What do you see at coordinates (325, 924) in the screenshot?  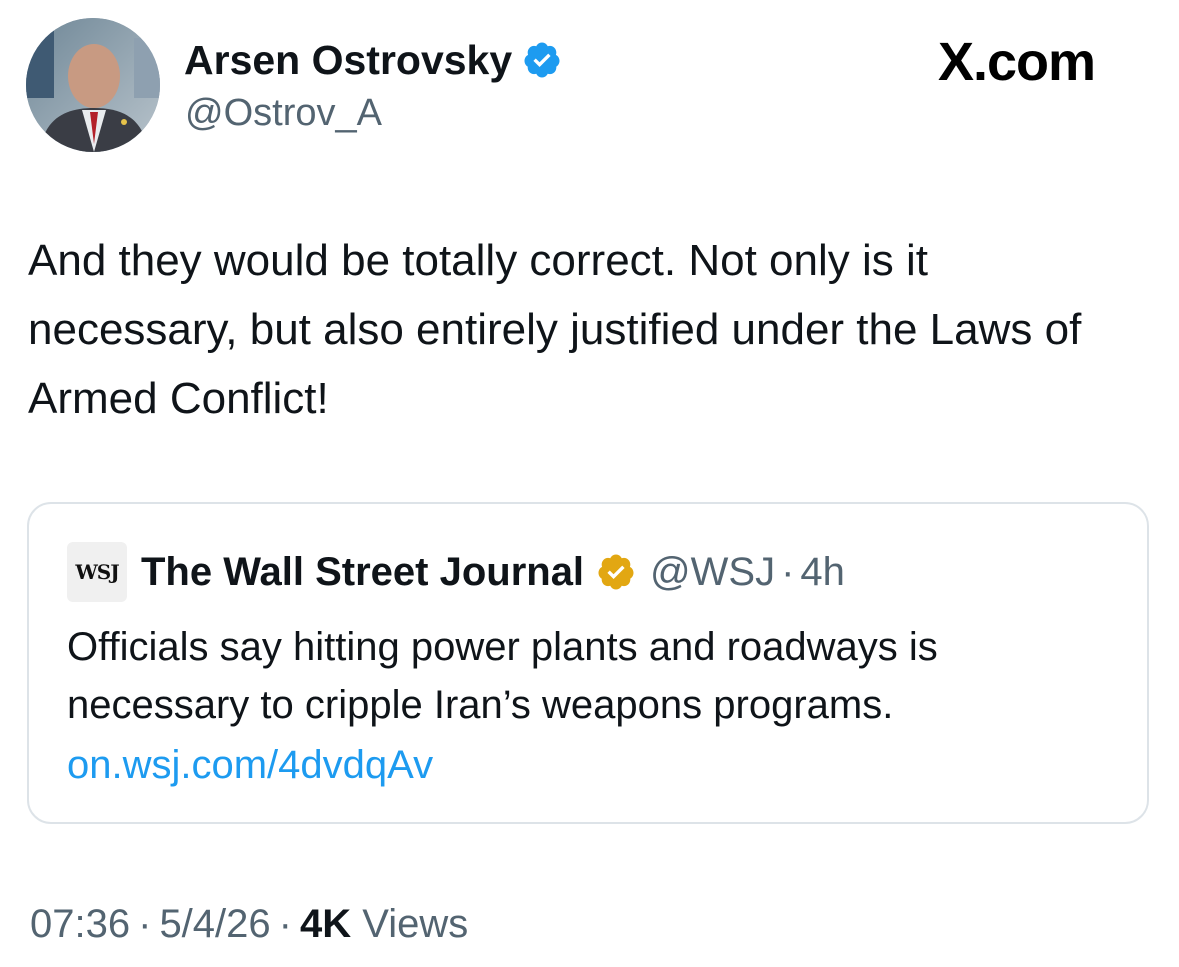 I see `views-count: 4K` at bounding box center [325, 924].